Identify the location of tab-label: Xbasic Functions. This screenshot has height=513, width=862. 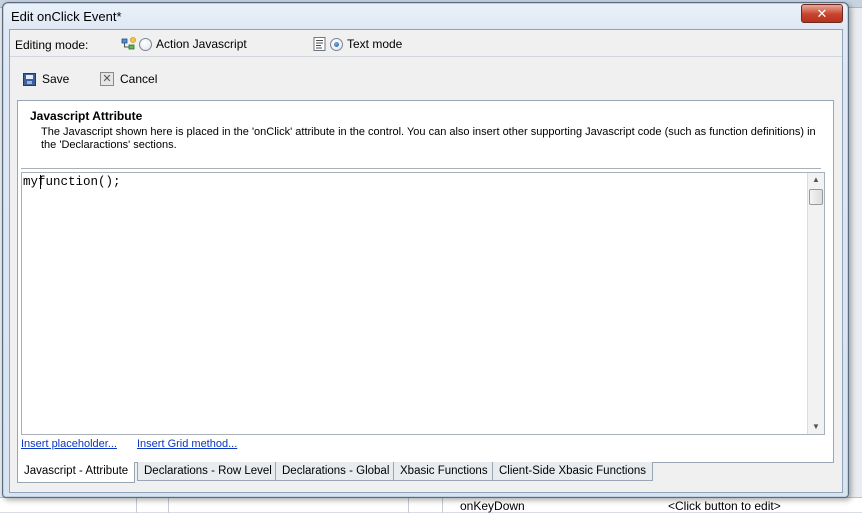
(444, 471).